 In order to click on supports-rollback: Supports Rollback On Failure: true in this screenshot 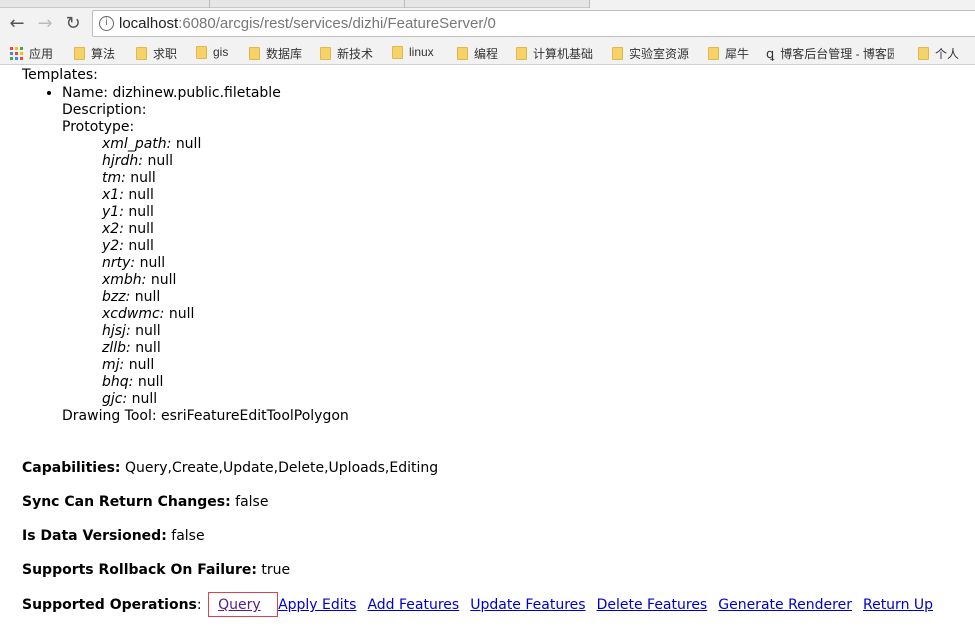, I will do `click(156, 570)`.